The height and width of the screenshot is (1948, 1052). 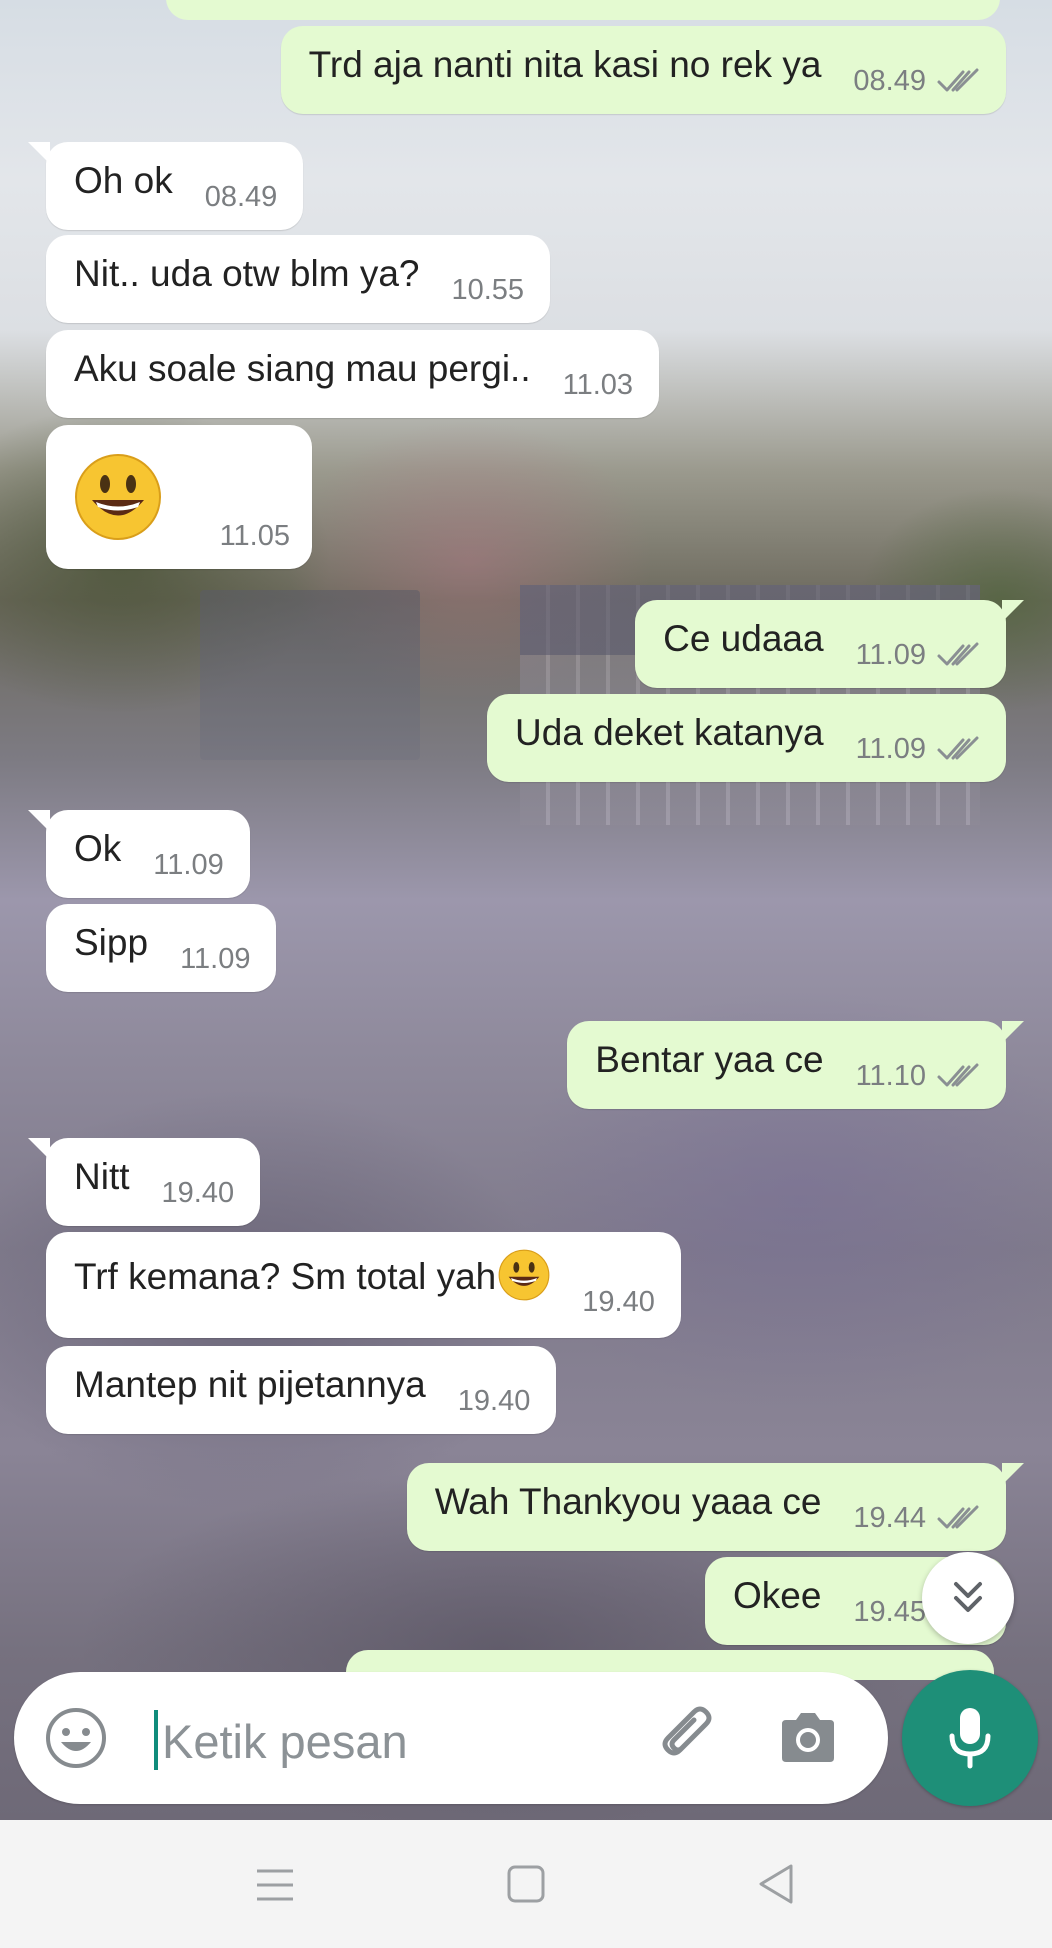 I want to click on triangle-back-icon, so click(x=776, y=1884).